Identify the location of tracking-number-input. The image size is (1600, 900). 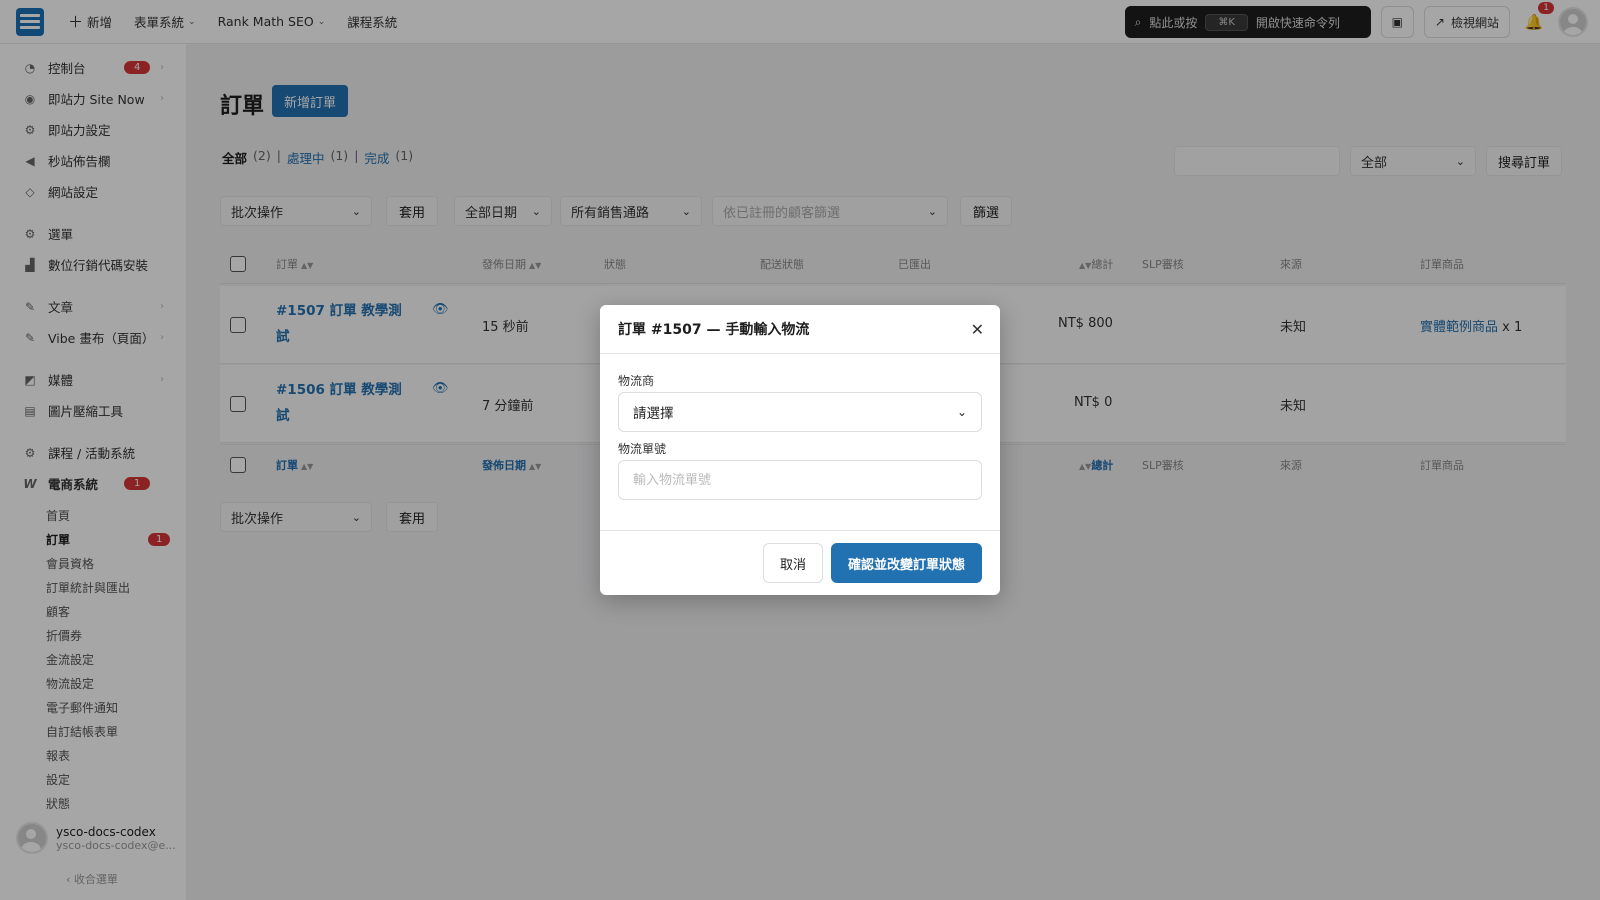
(800, 480).